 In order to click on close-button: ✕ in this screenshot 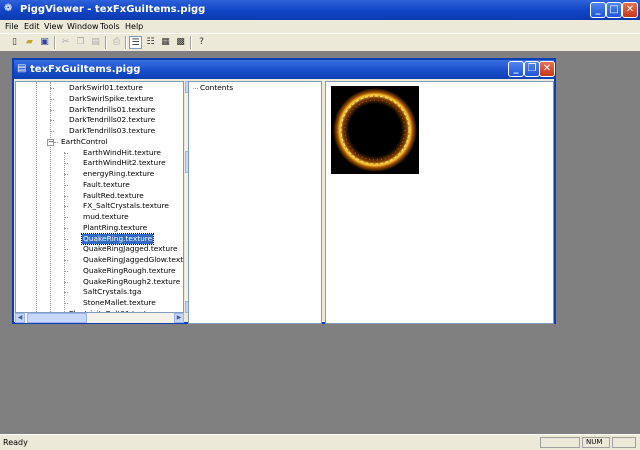, I will do `click(630, 10)`.